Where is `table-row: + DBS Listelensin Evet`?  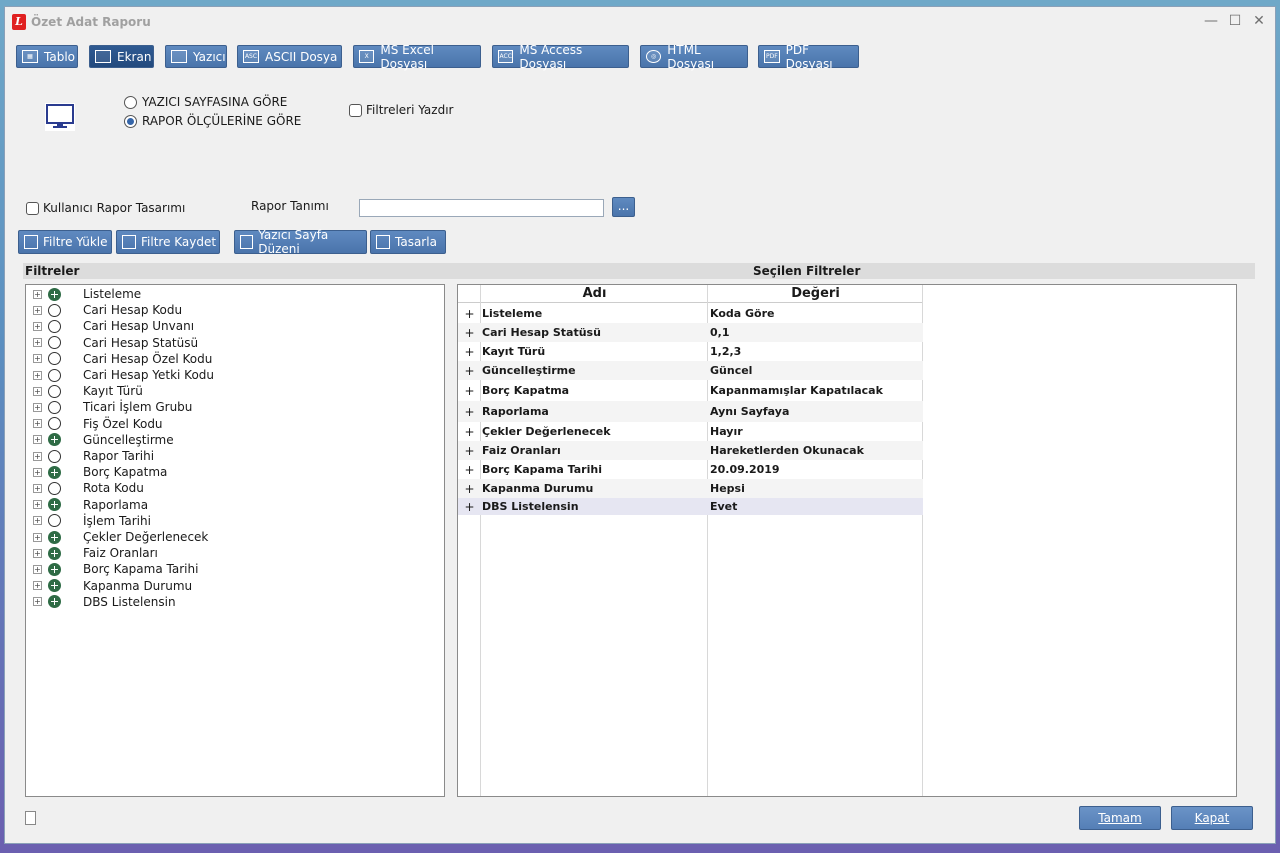
table-row: + DBS Listelensin Evet is located at coordinates (690, 506).